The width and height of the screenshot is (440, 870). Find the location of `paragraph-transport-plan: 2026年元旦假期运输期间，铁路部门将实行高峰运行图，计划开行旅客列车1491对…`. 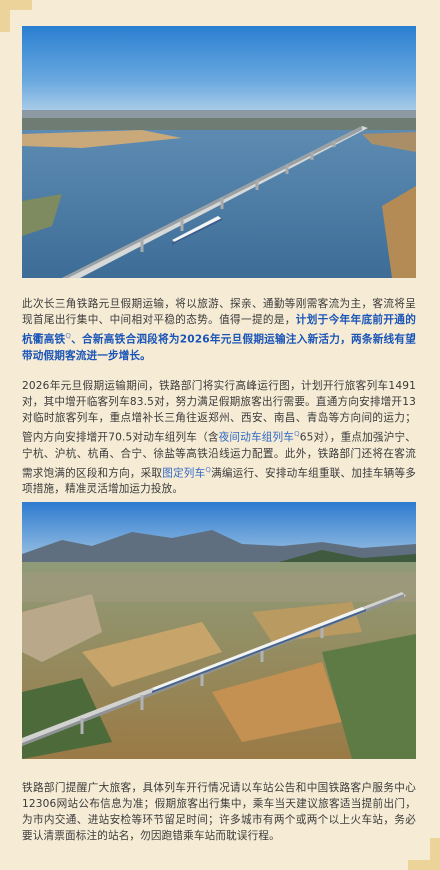

paragraph-transport-plan: 2026年元旦假期运输期间，铁路部门将实行高峰运行图，计划开行旅客列车1491对… is located at coordinates (219, 437).